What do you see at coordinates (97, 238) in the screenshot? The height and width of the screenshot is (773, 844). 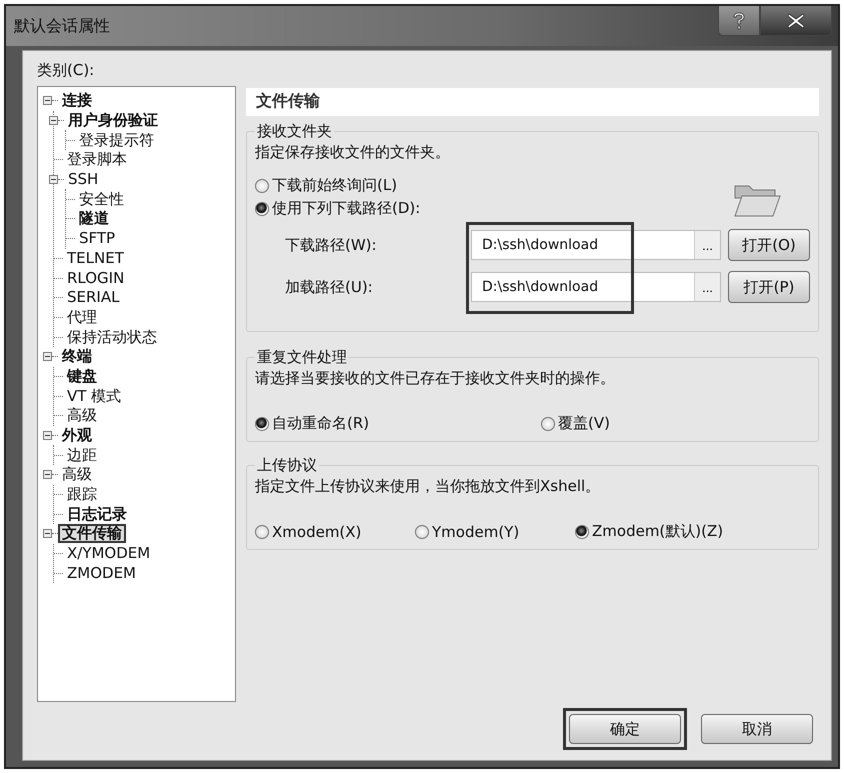 I see `tree-item: SFTP` at bounding box center [97, 238].